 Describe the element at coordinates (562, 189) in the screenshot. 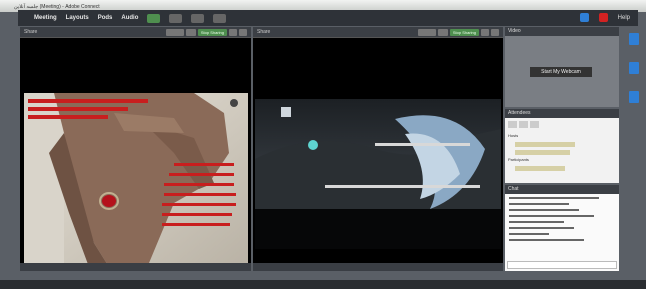

I see `chat-pod-header: Chat` at that location.